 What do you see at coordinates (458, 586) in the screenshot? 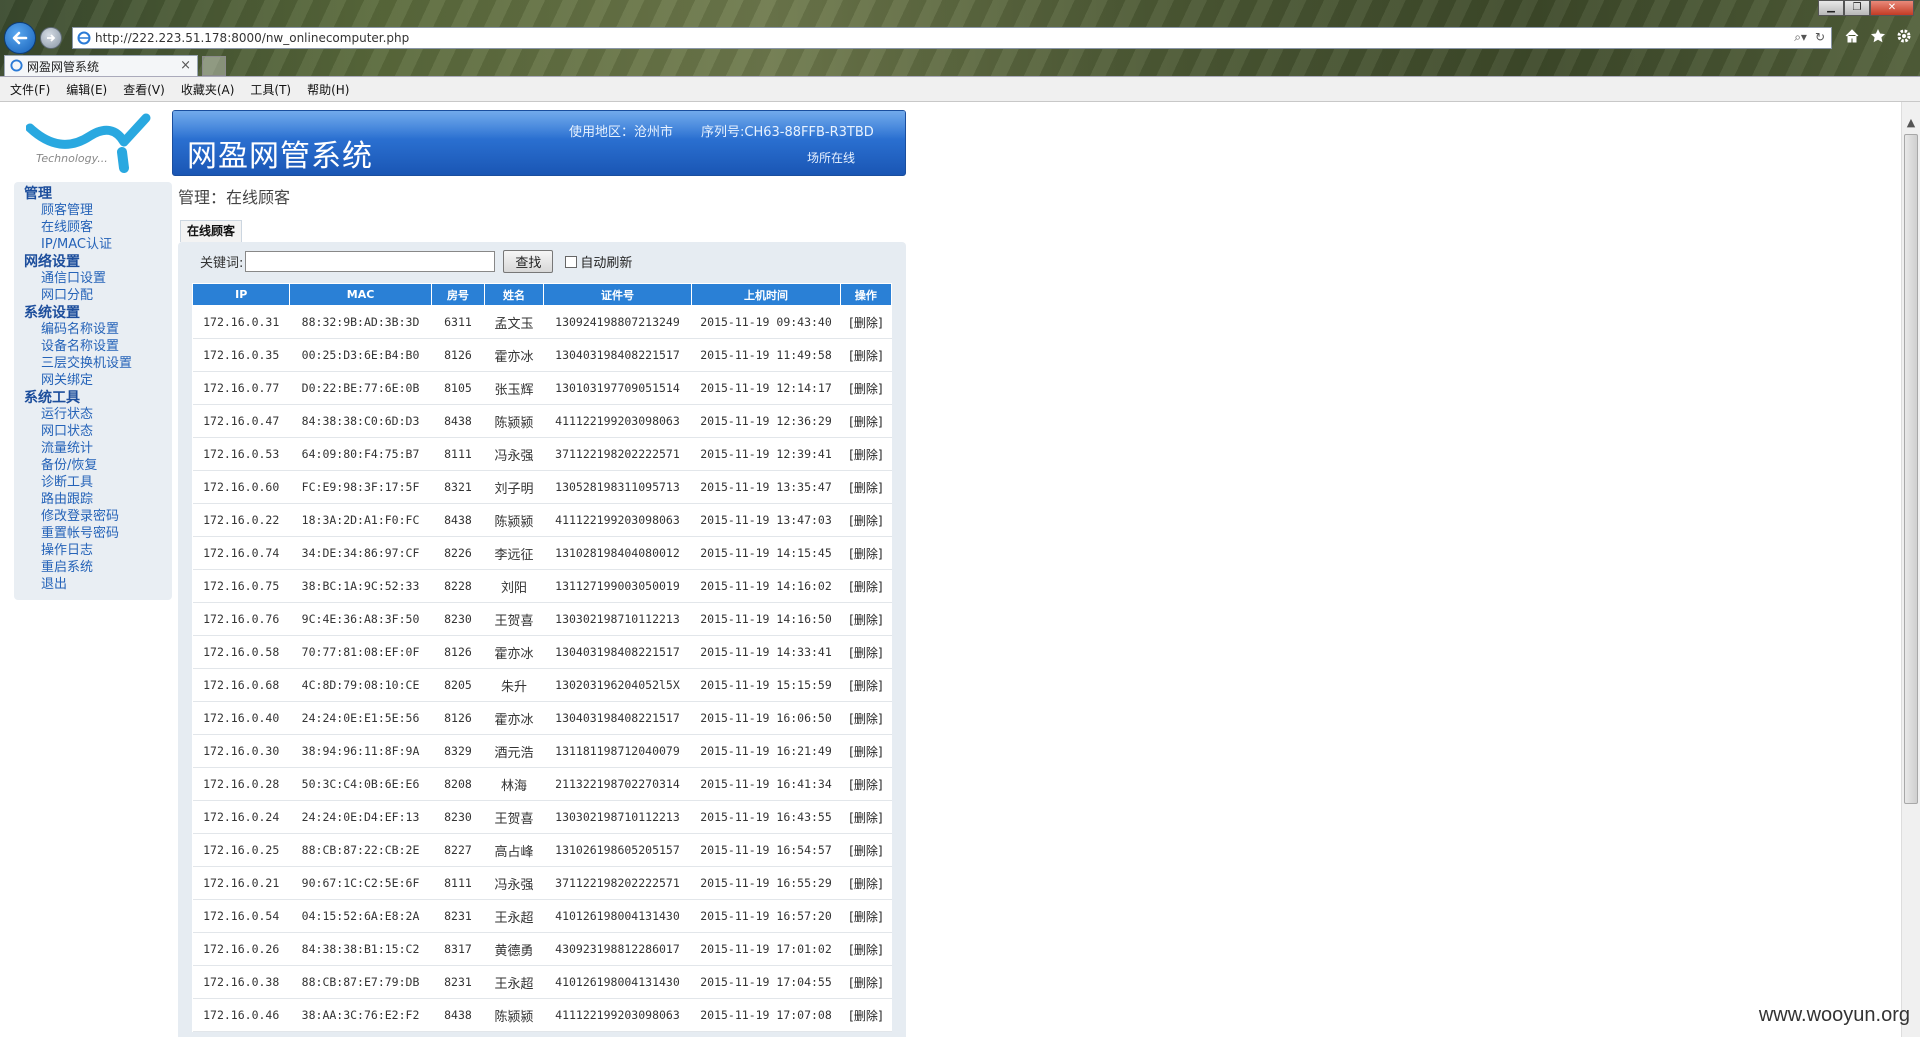
I see `room-cell: 8228` at bounding box center [458, 586].